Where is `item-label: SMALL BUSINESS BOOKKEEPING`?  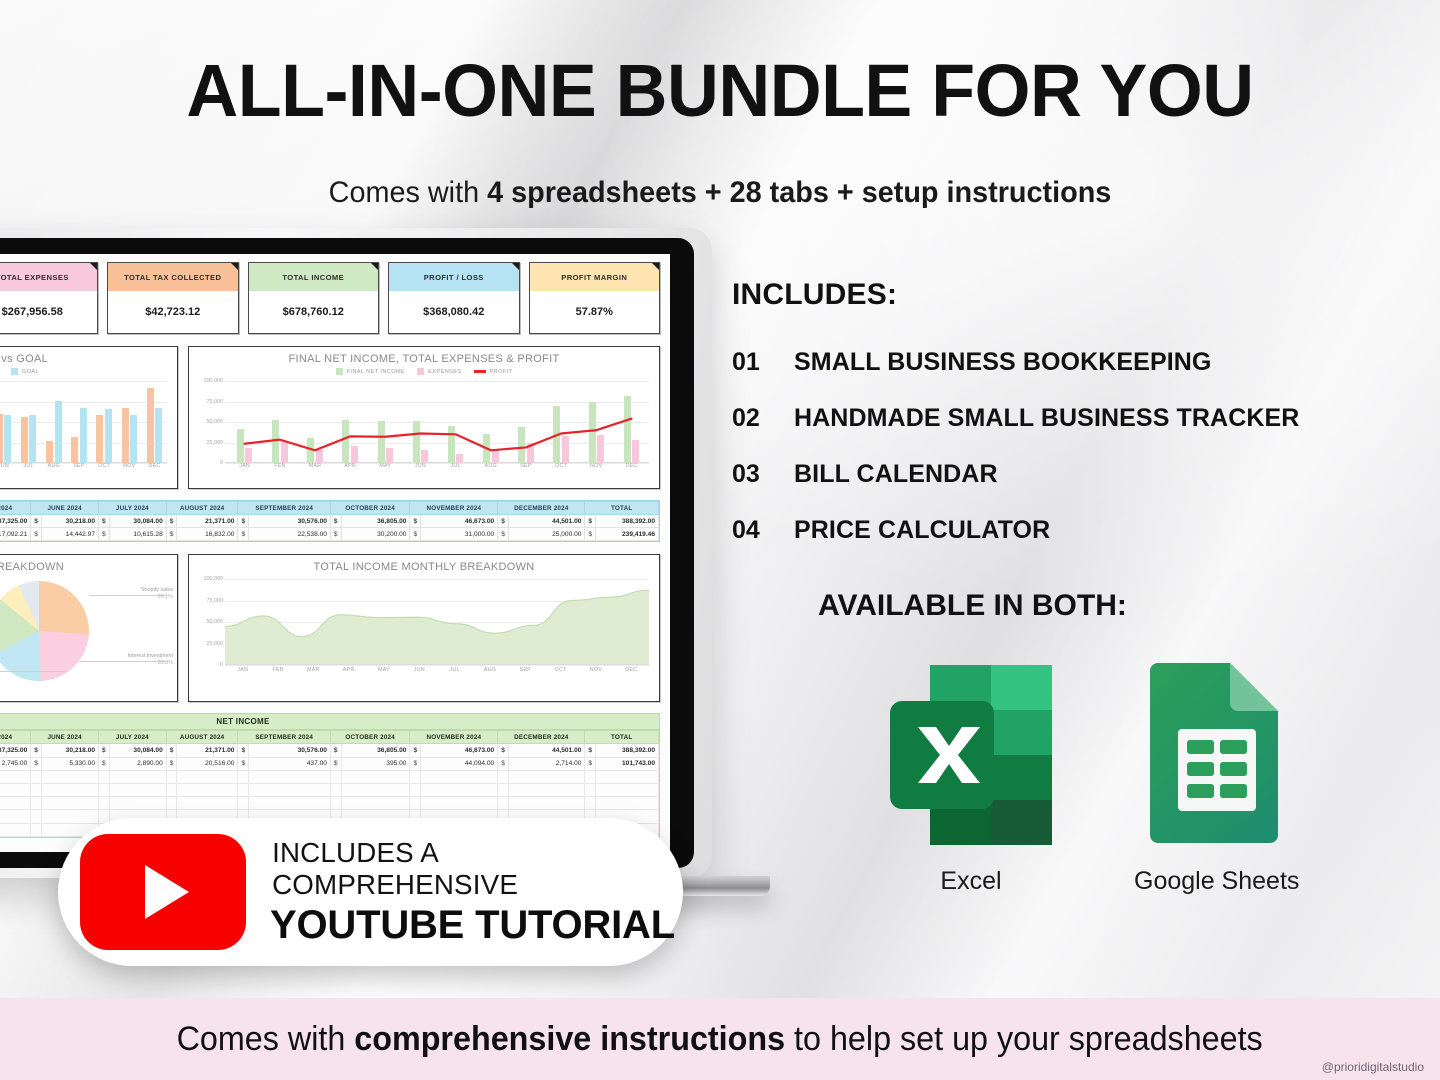 item-label: SMALL BUSINESS BOOKKEEPING is located at coordinates (1003, 362).